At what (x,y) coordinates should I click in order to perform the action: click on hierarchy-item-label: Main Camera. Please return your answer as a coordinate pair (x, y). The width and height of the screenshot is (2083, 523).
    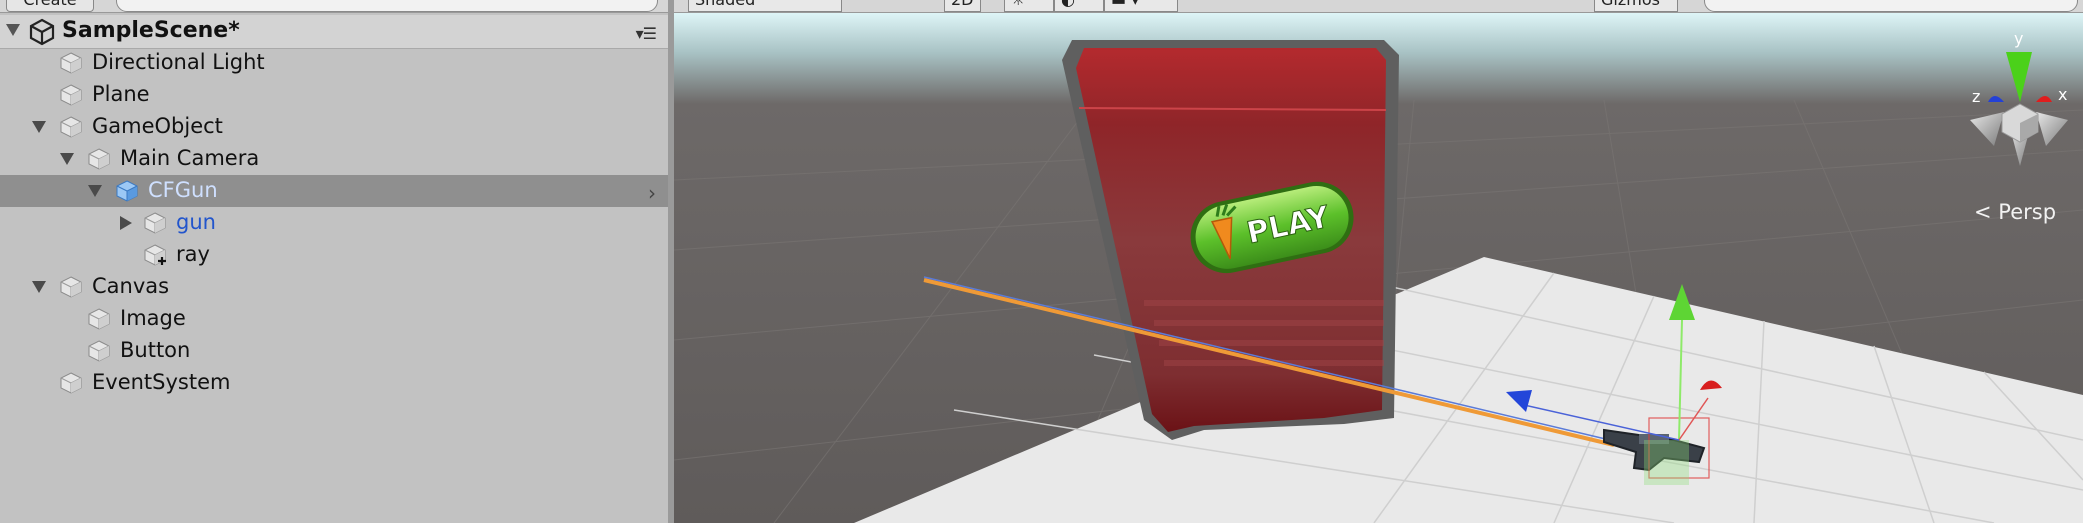
    Looking at the image, I should click on (190, 158).